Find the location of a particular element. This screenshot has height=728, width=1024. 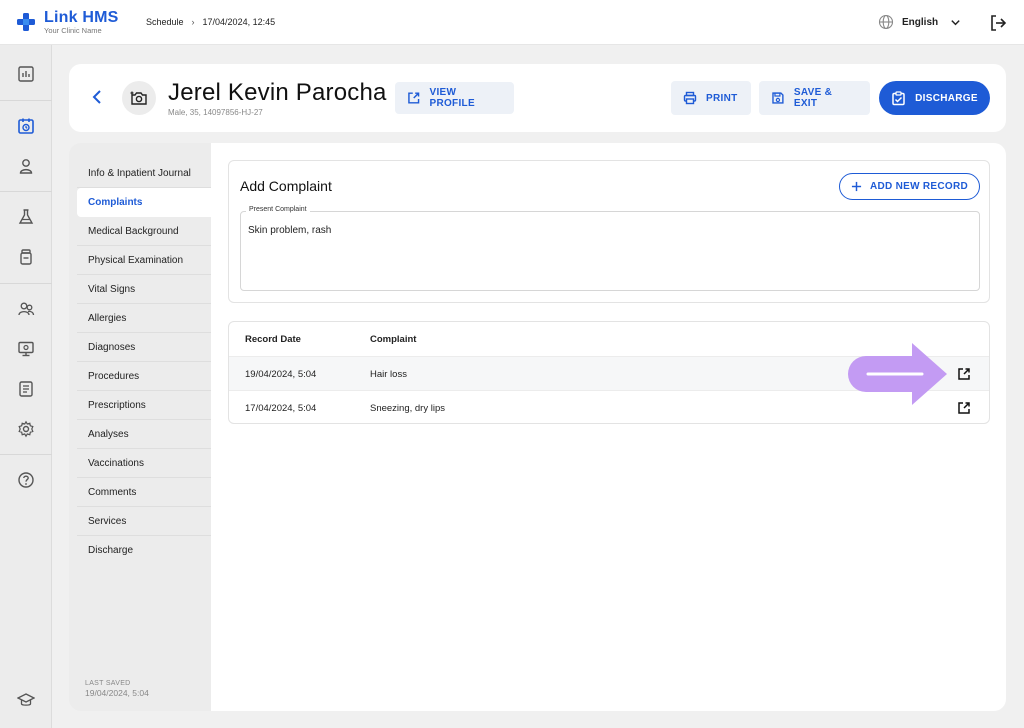

main-nav-rail is located at coordinates (26, 386).